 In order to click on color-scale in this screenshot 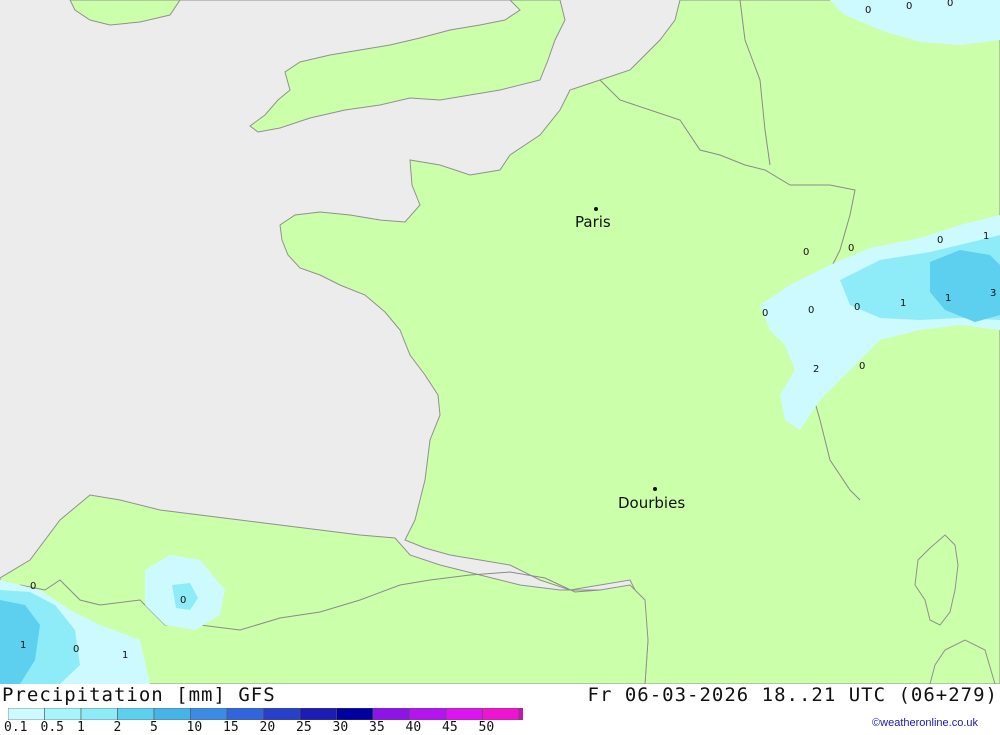, I will do `click(265, 714)`.